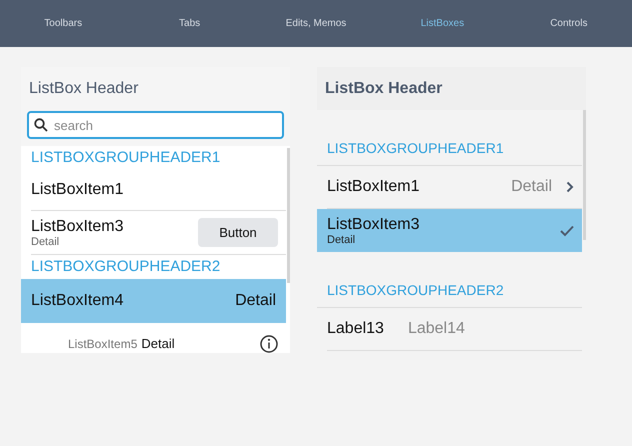  Describe the element at coordinates (269, 343) in the screenshot. I see `info-icon` at that location.